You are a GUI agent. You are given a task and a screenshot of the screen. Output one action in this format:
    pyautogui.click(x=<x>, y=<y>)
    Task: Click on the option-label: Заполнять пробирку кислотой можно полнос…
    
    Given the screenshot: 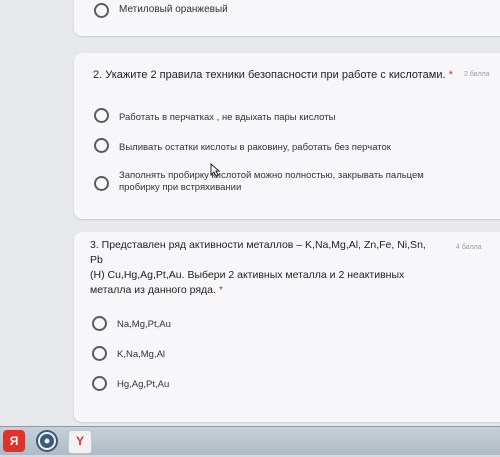 What is the action you would take?
    pyautogui.click(x=271, y=175)
    